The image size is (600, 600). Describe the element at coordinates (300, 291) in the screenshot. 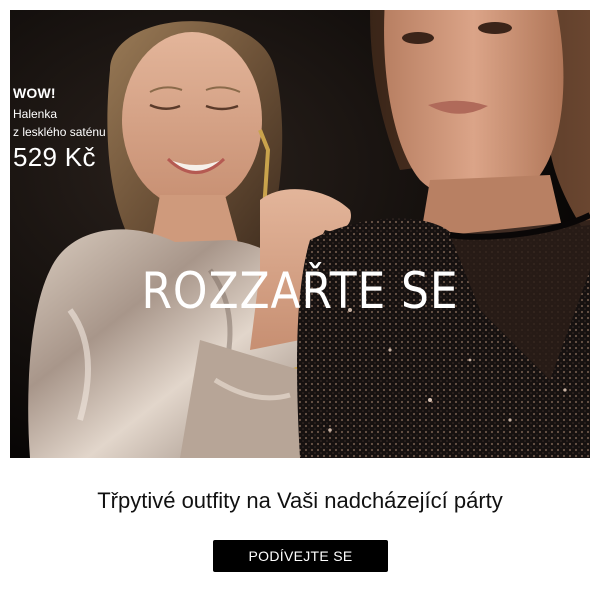

I see `hero-headline: ROZZAŘTE SE` at that location.